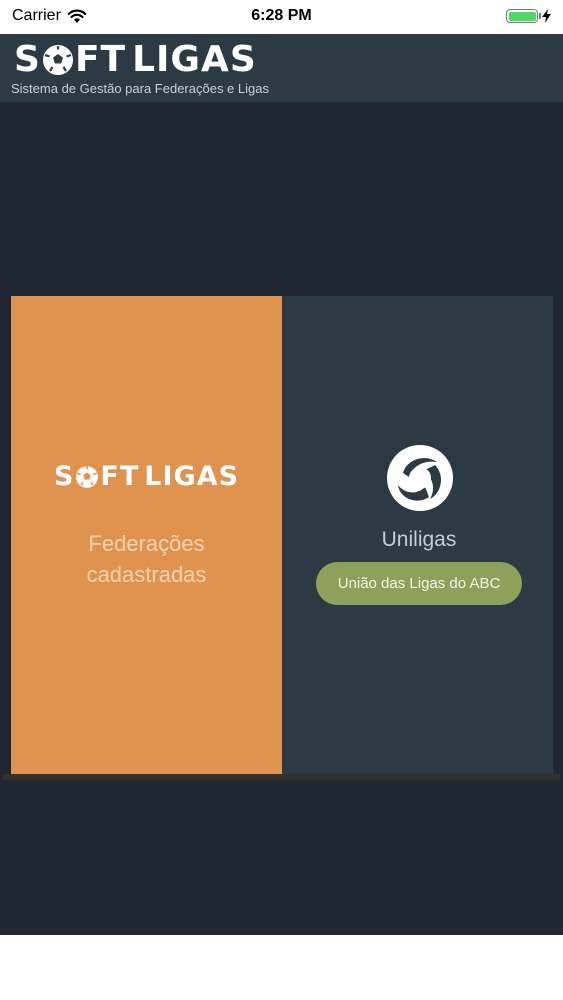 This screenshot has height=1000, width=563. I want to click on cards-divider, so click(281, 777).